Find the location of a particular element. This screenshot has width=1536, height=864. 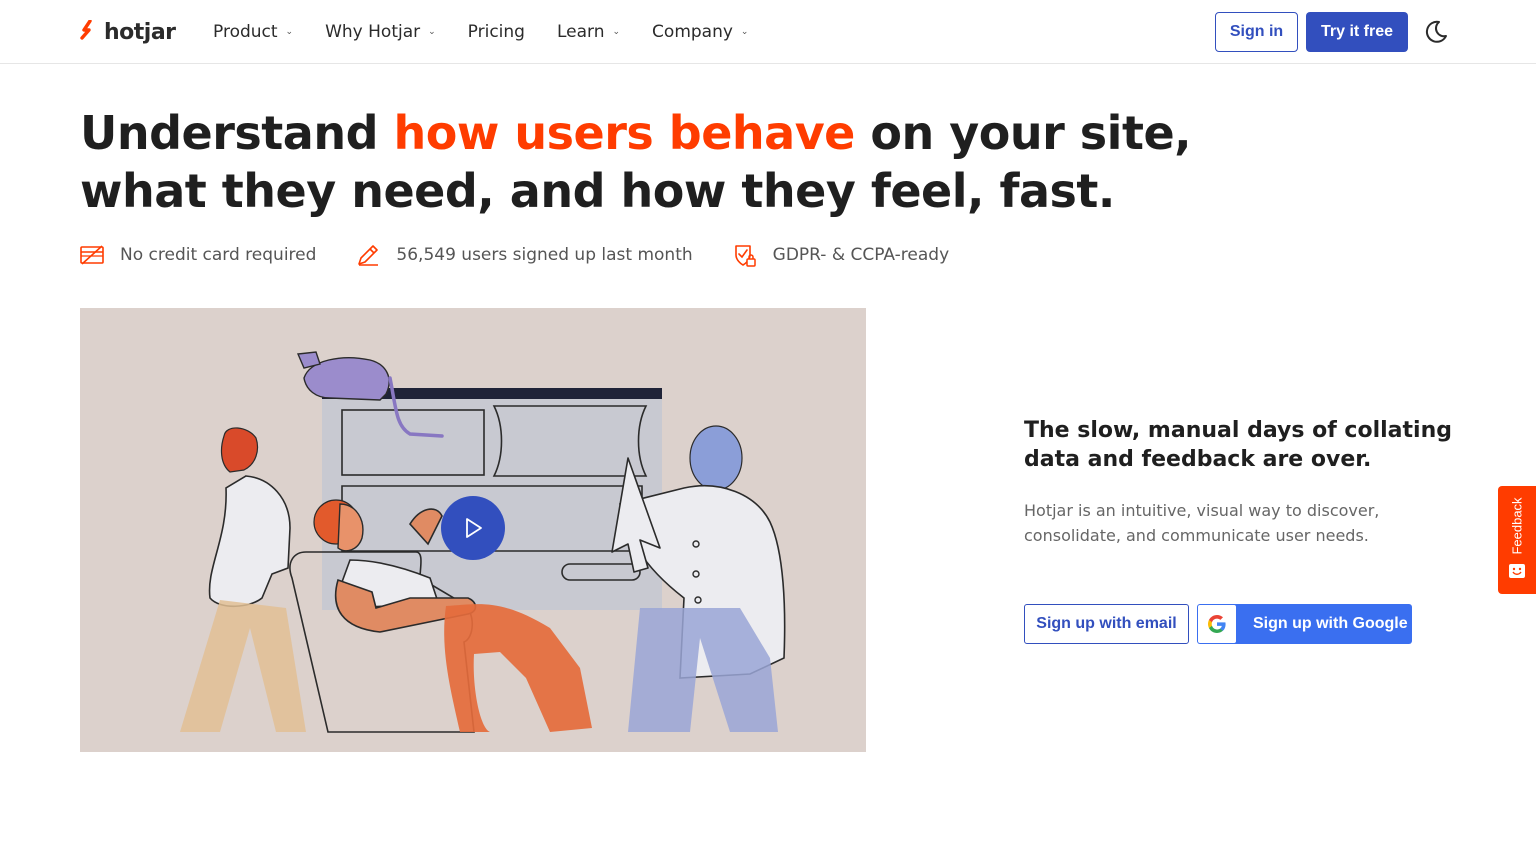

google-icon is located at coordinates (1217, 624).